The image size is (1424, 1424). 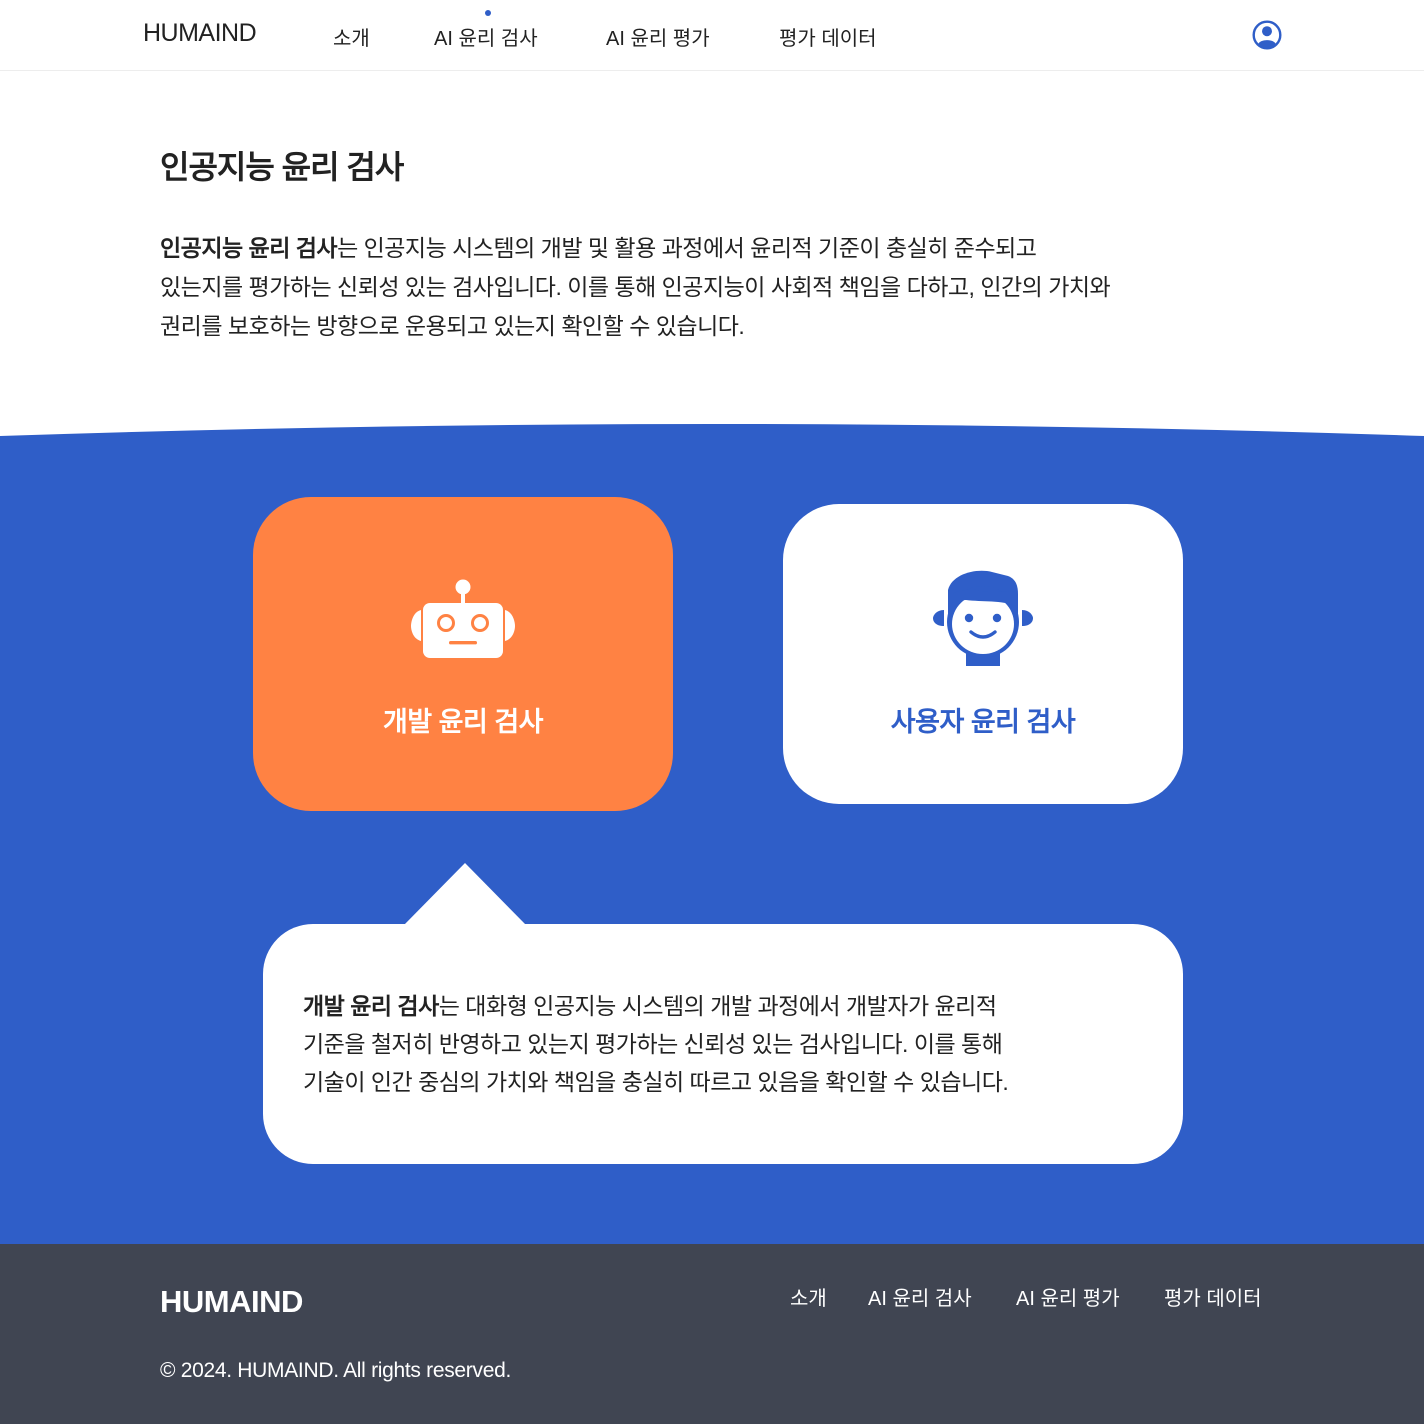 What do you see at coordinates (465, 894) in the screenshot?
I see `speech-bubble-pointer` at bounding box center [465, 894].